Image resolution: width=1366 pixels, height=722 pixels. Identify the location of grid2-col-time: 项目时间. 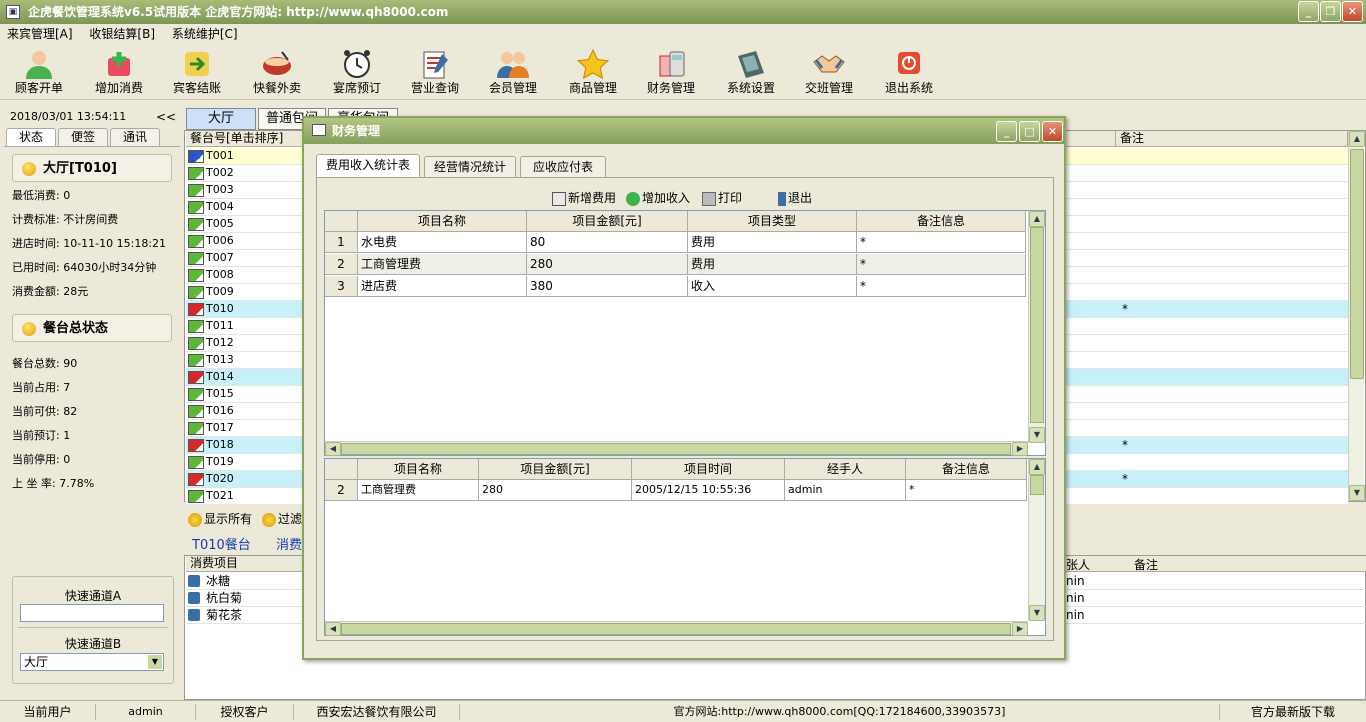
(708, 469).